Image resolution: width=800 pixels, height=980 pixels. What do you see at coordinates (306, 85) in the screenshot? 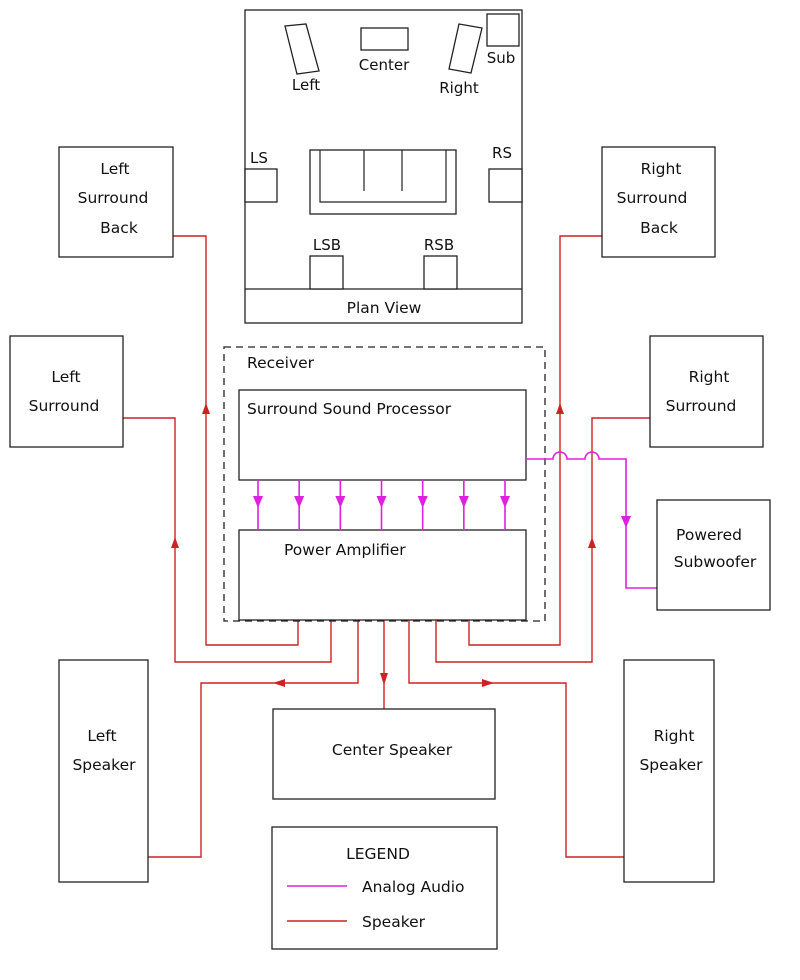
I see `plan-left-label: Left` at bounding box center [306, 85].